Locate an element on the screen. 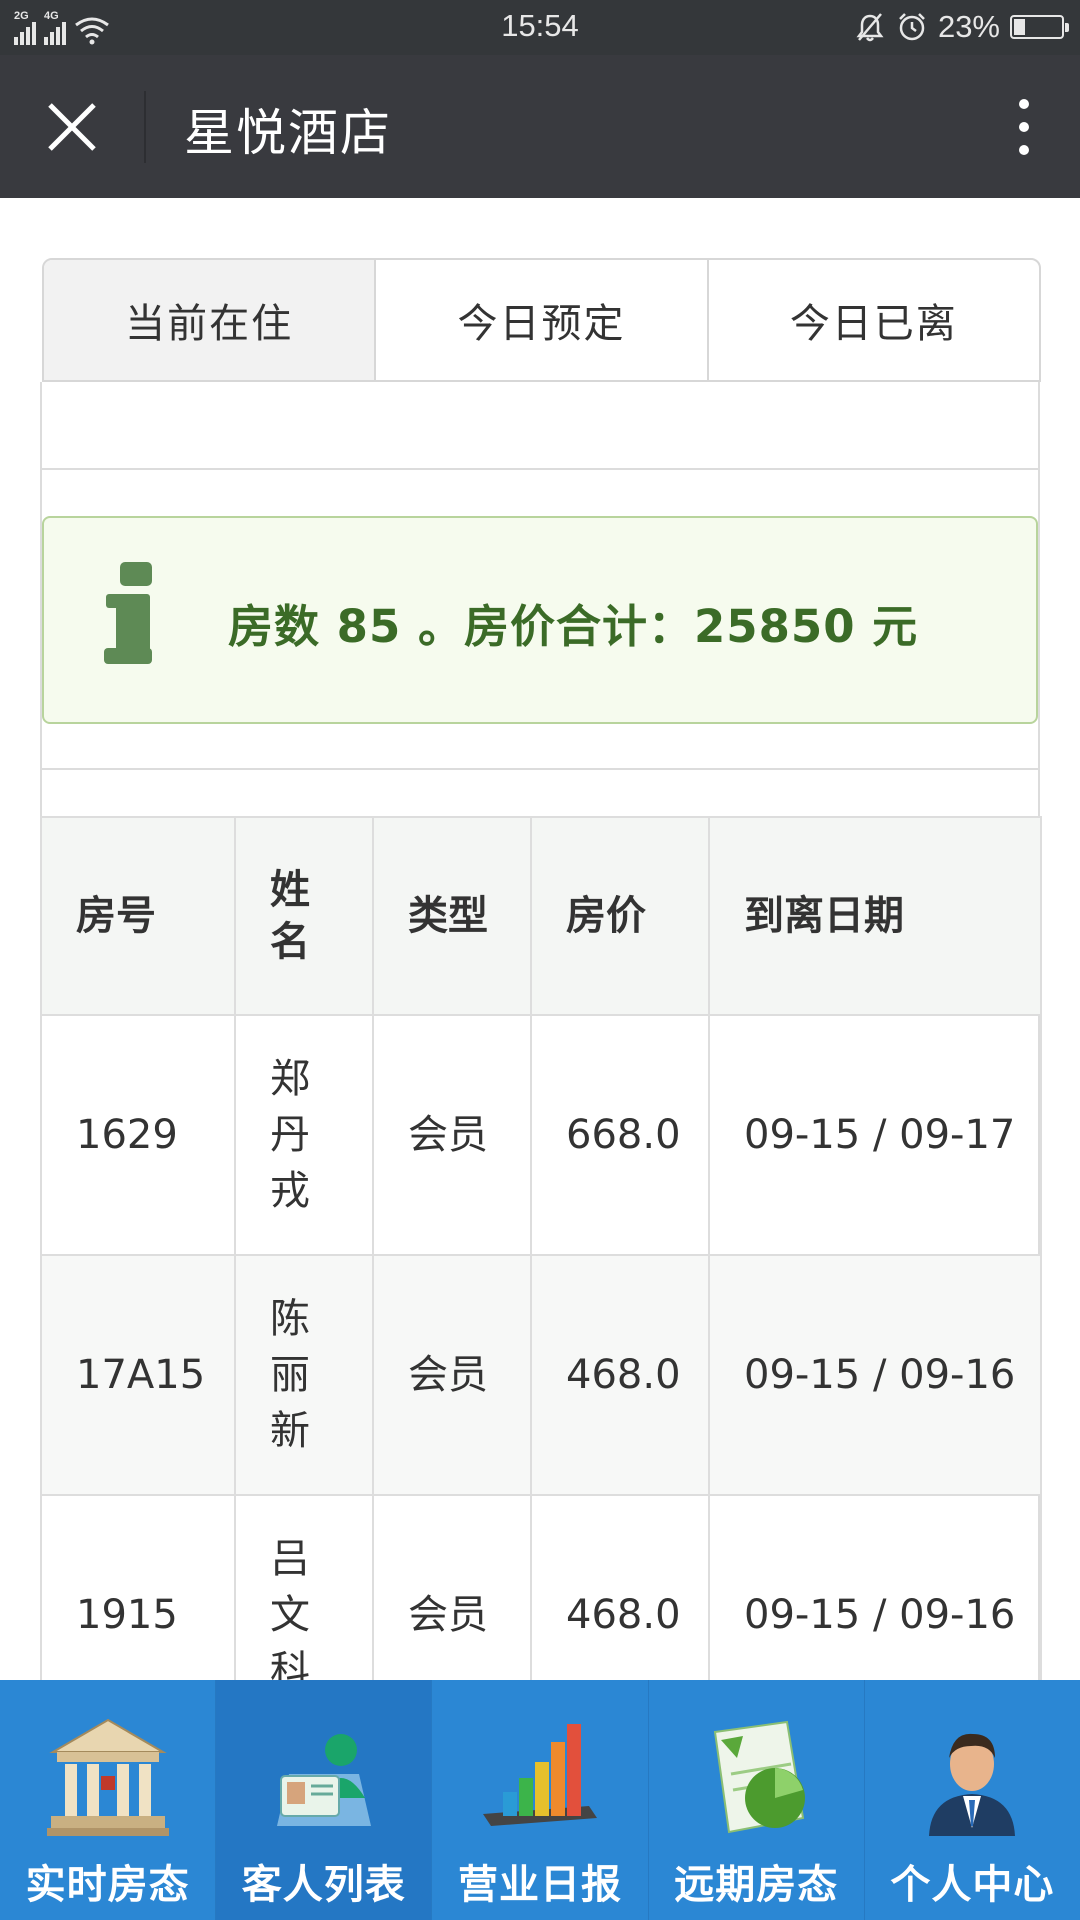  info-icon is located at coordinates (139, 617).